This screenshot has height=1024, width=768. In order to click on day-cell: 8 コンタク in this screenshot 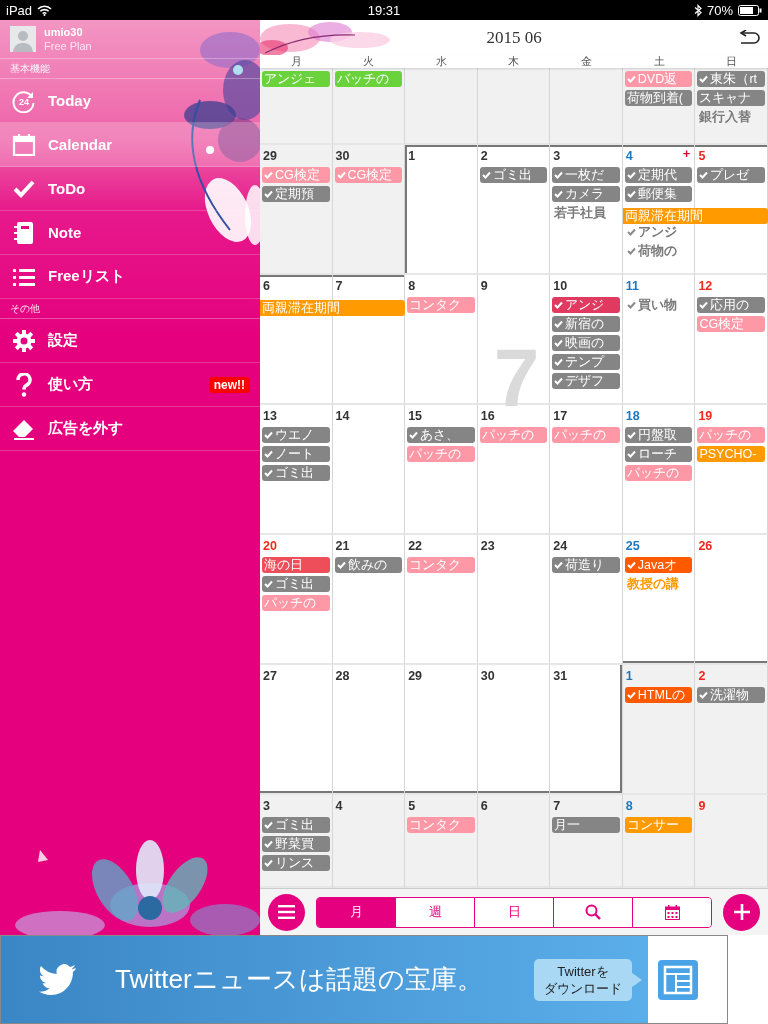, I will do `click(441, 340)`.